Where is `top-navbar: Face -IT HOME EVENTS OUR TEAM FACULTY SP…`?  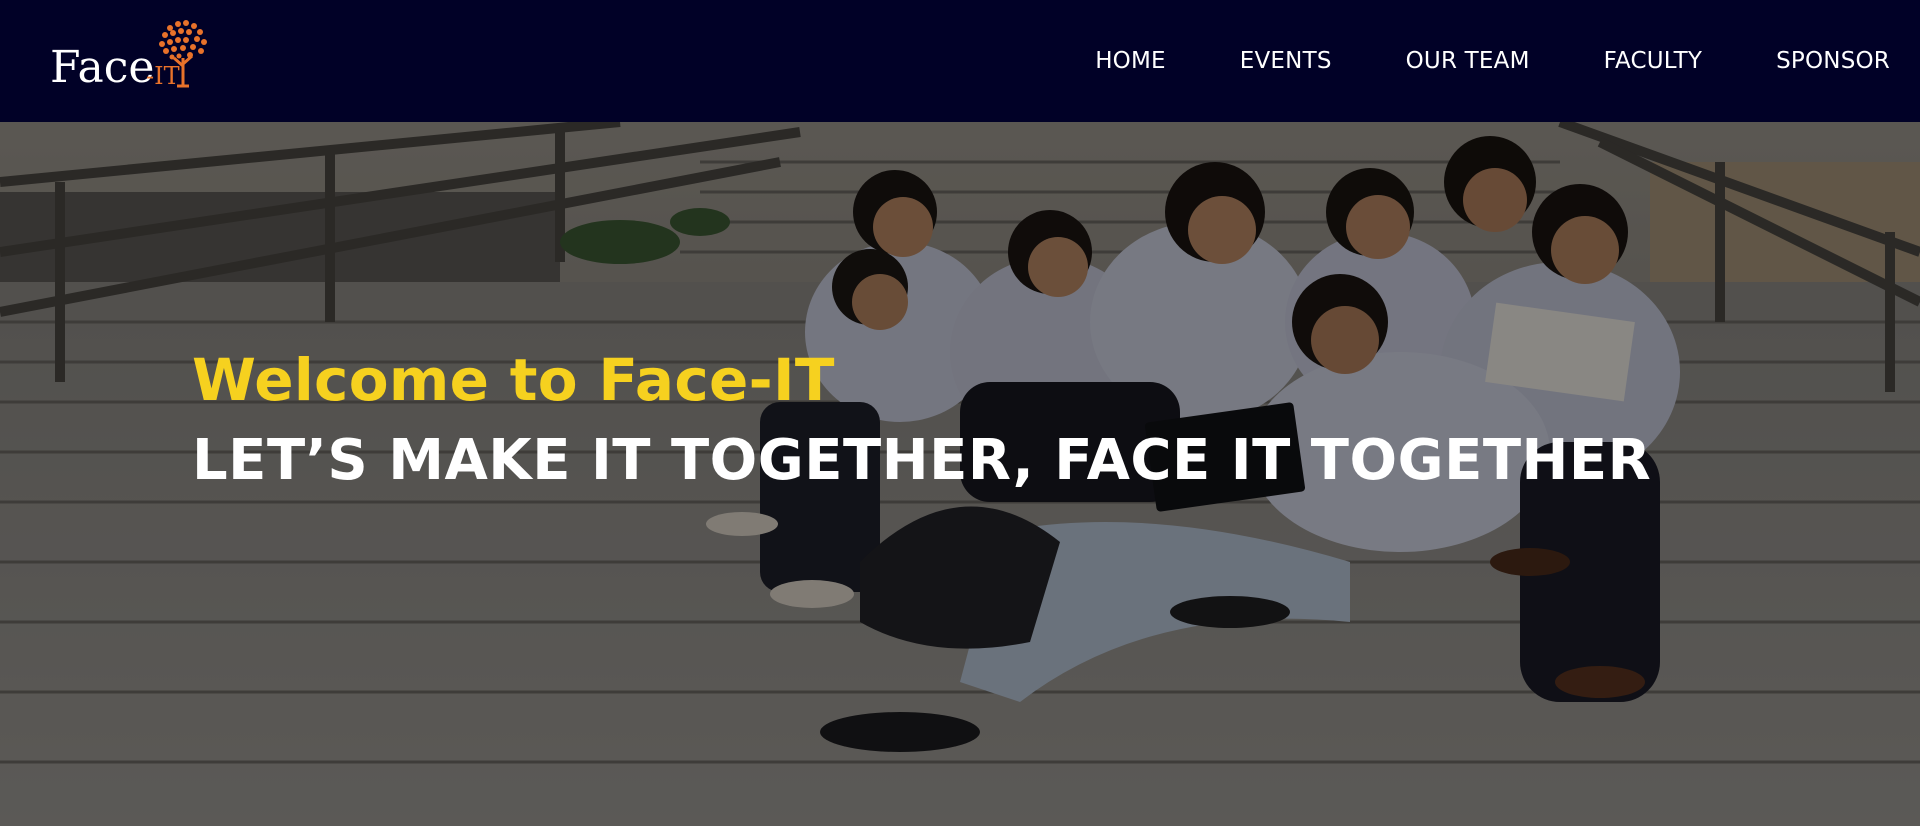
top-navbar: Face -IT HOME EVENTS OUR TEAM FACULTY SP… is located at coordinates (960, 61).